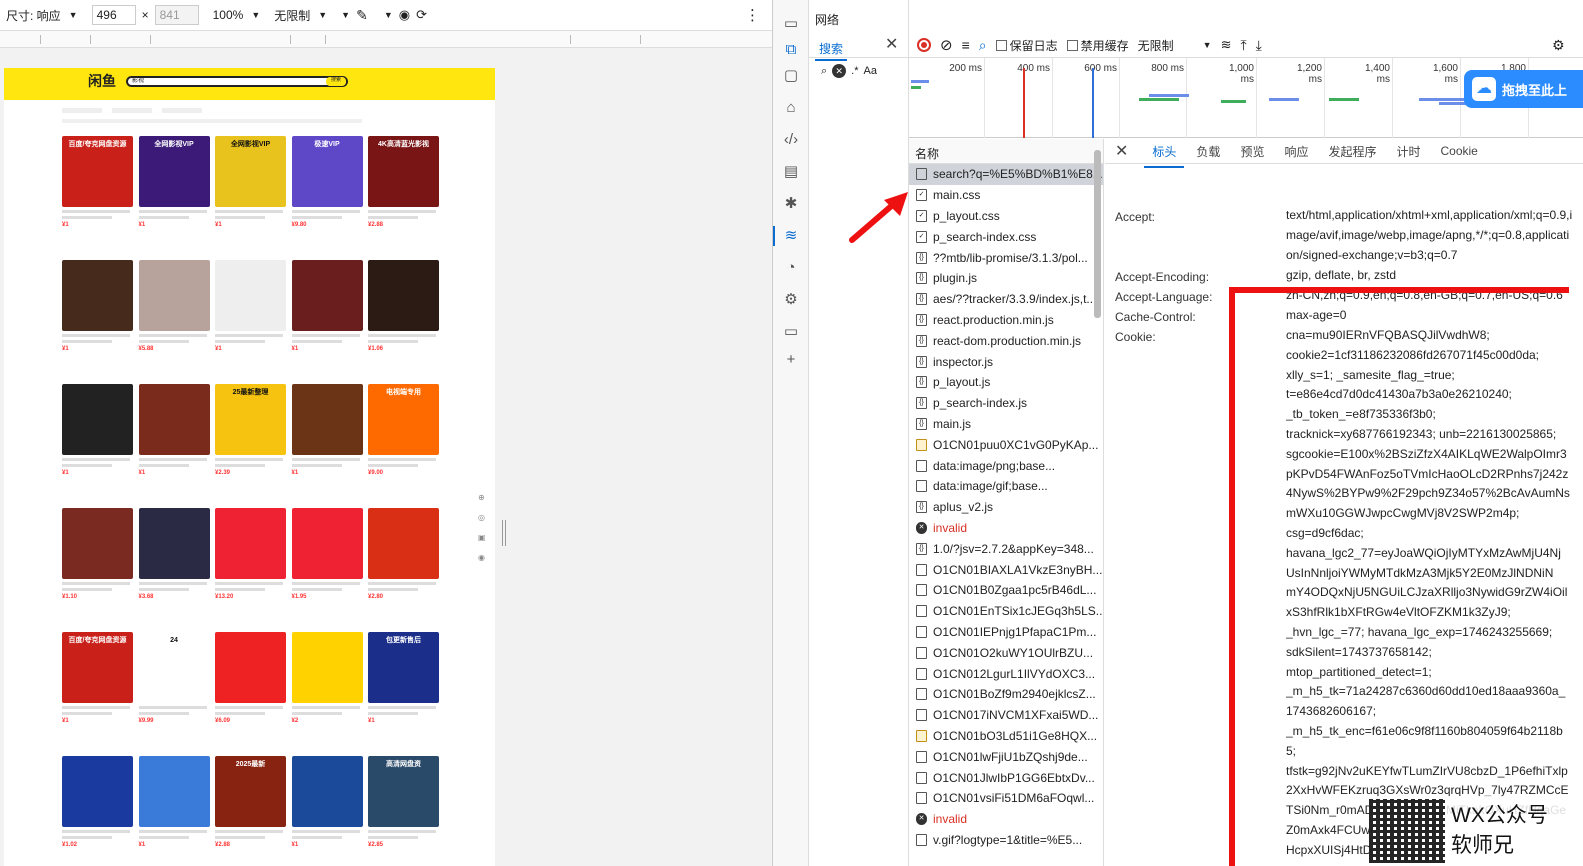 Image resolution: width=1583 pixels, height=866 pixels. What do you see at coordinates (1006, 278) in the screenshot?
I see `request-row: {} plugin.js` at bounding box center [1006, 278].